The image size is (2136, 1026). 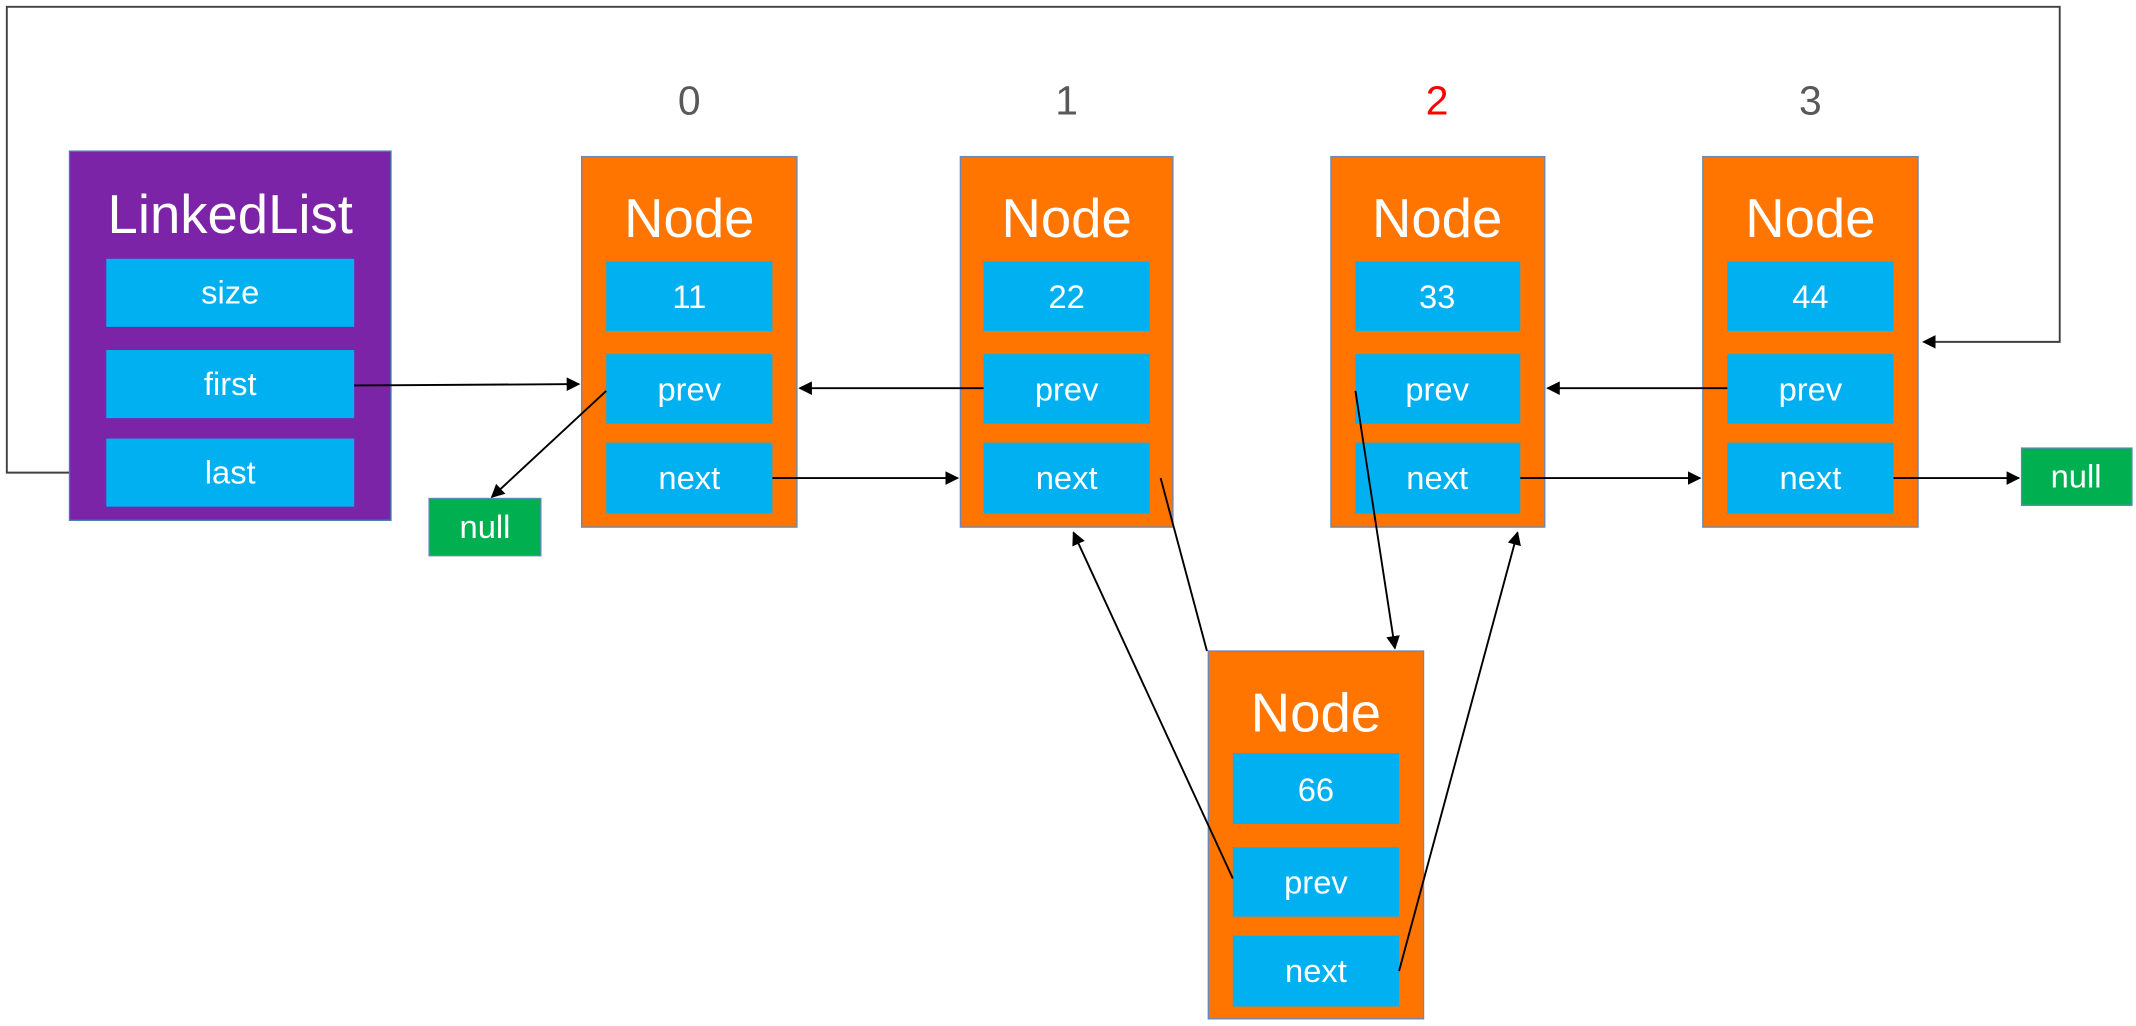 What do you see at coordinates (1316, 835) in the screenshot?
I see `new-node: Node 66 prev next` at bounding box center [1316, 835].